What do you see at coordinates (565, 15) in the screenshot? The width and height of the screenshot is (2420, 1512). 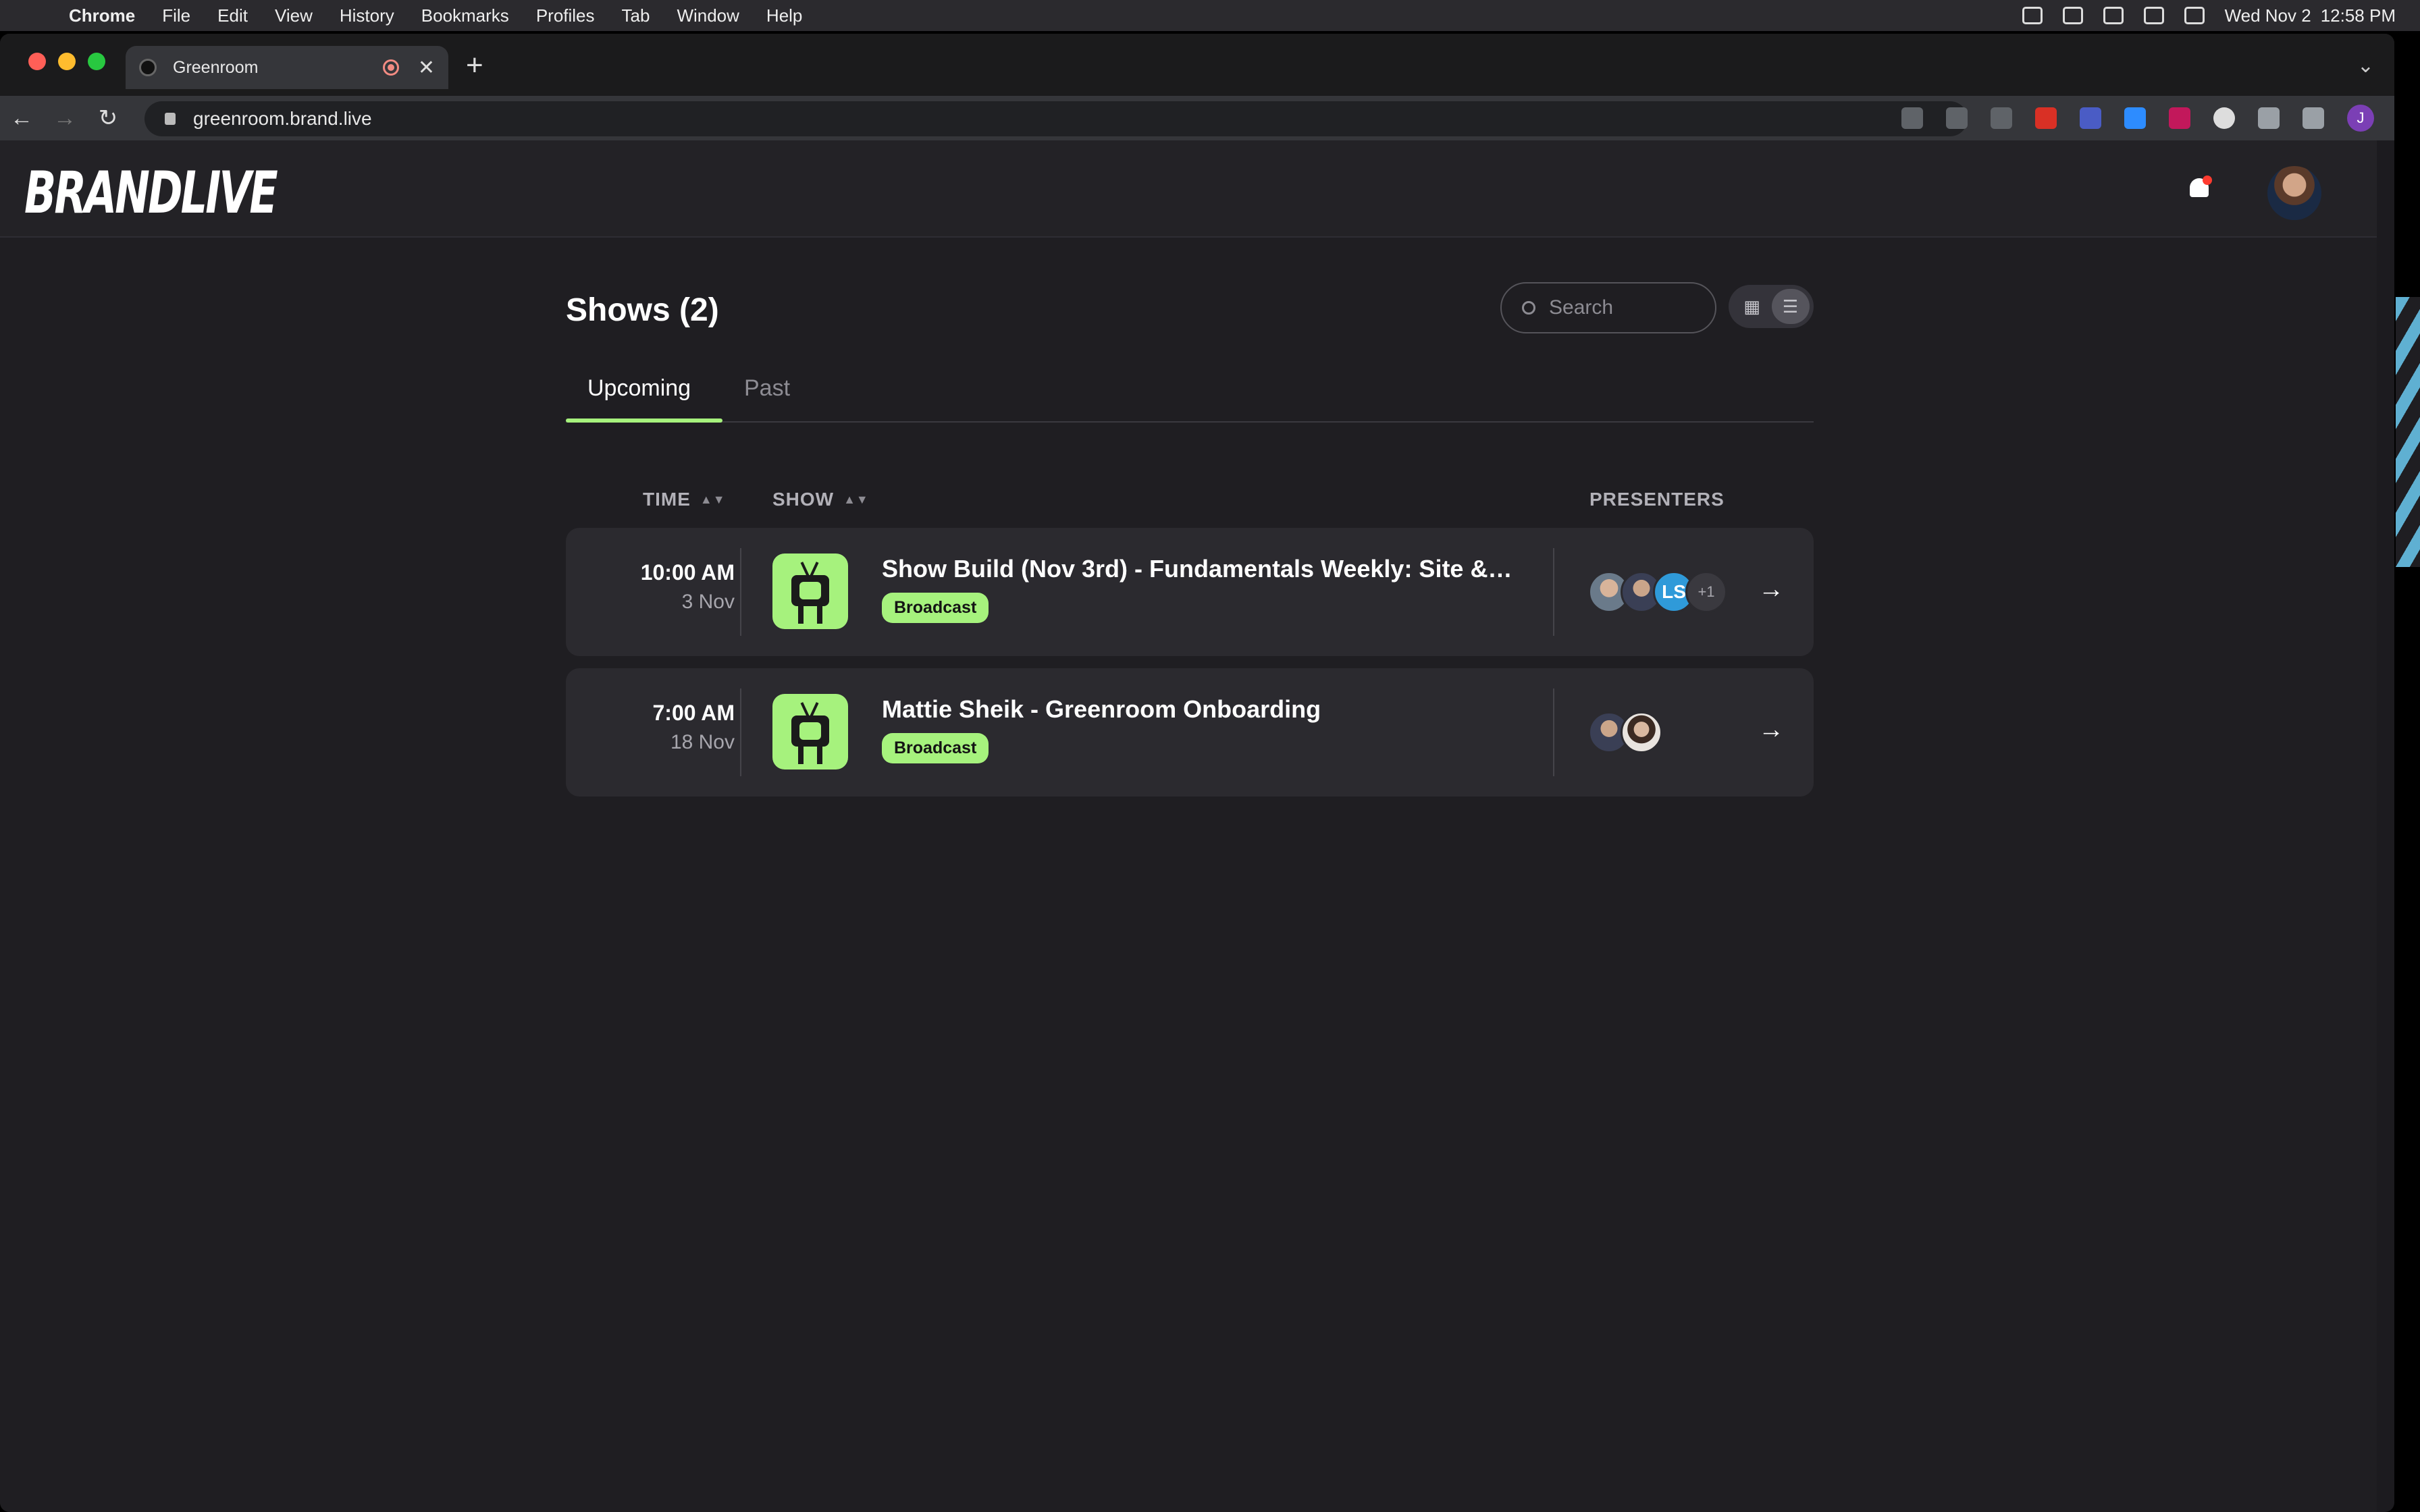 I see `menu-profiles: Profiles` at bounding box center [565, 15].